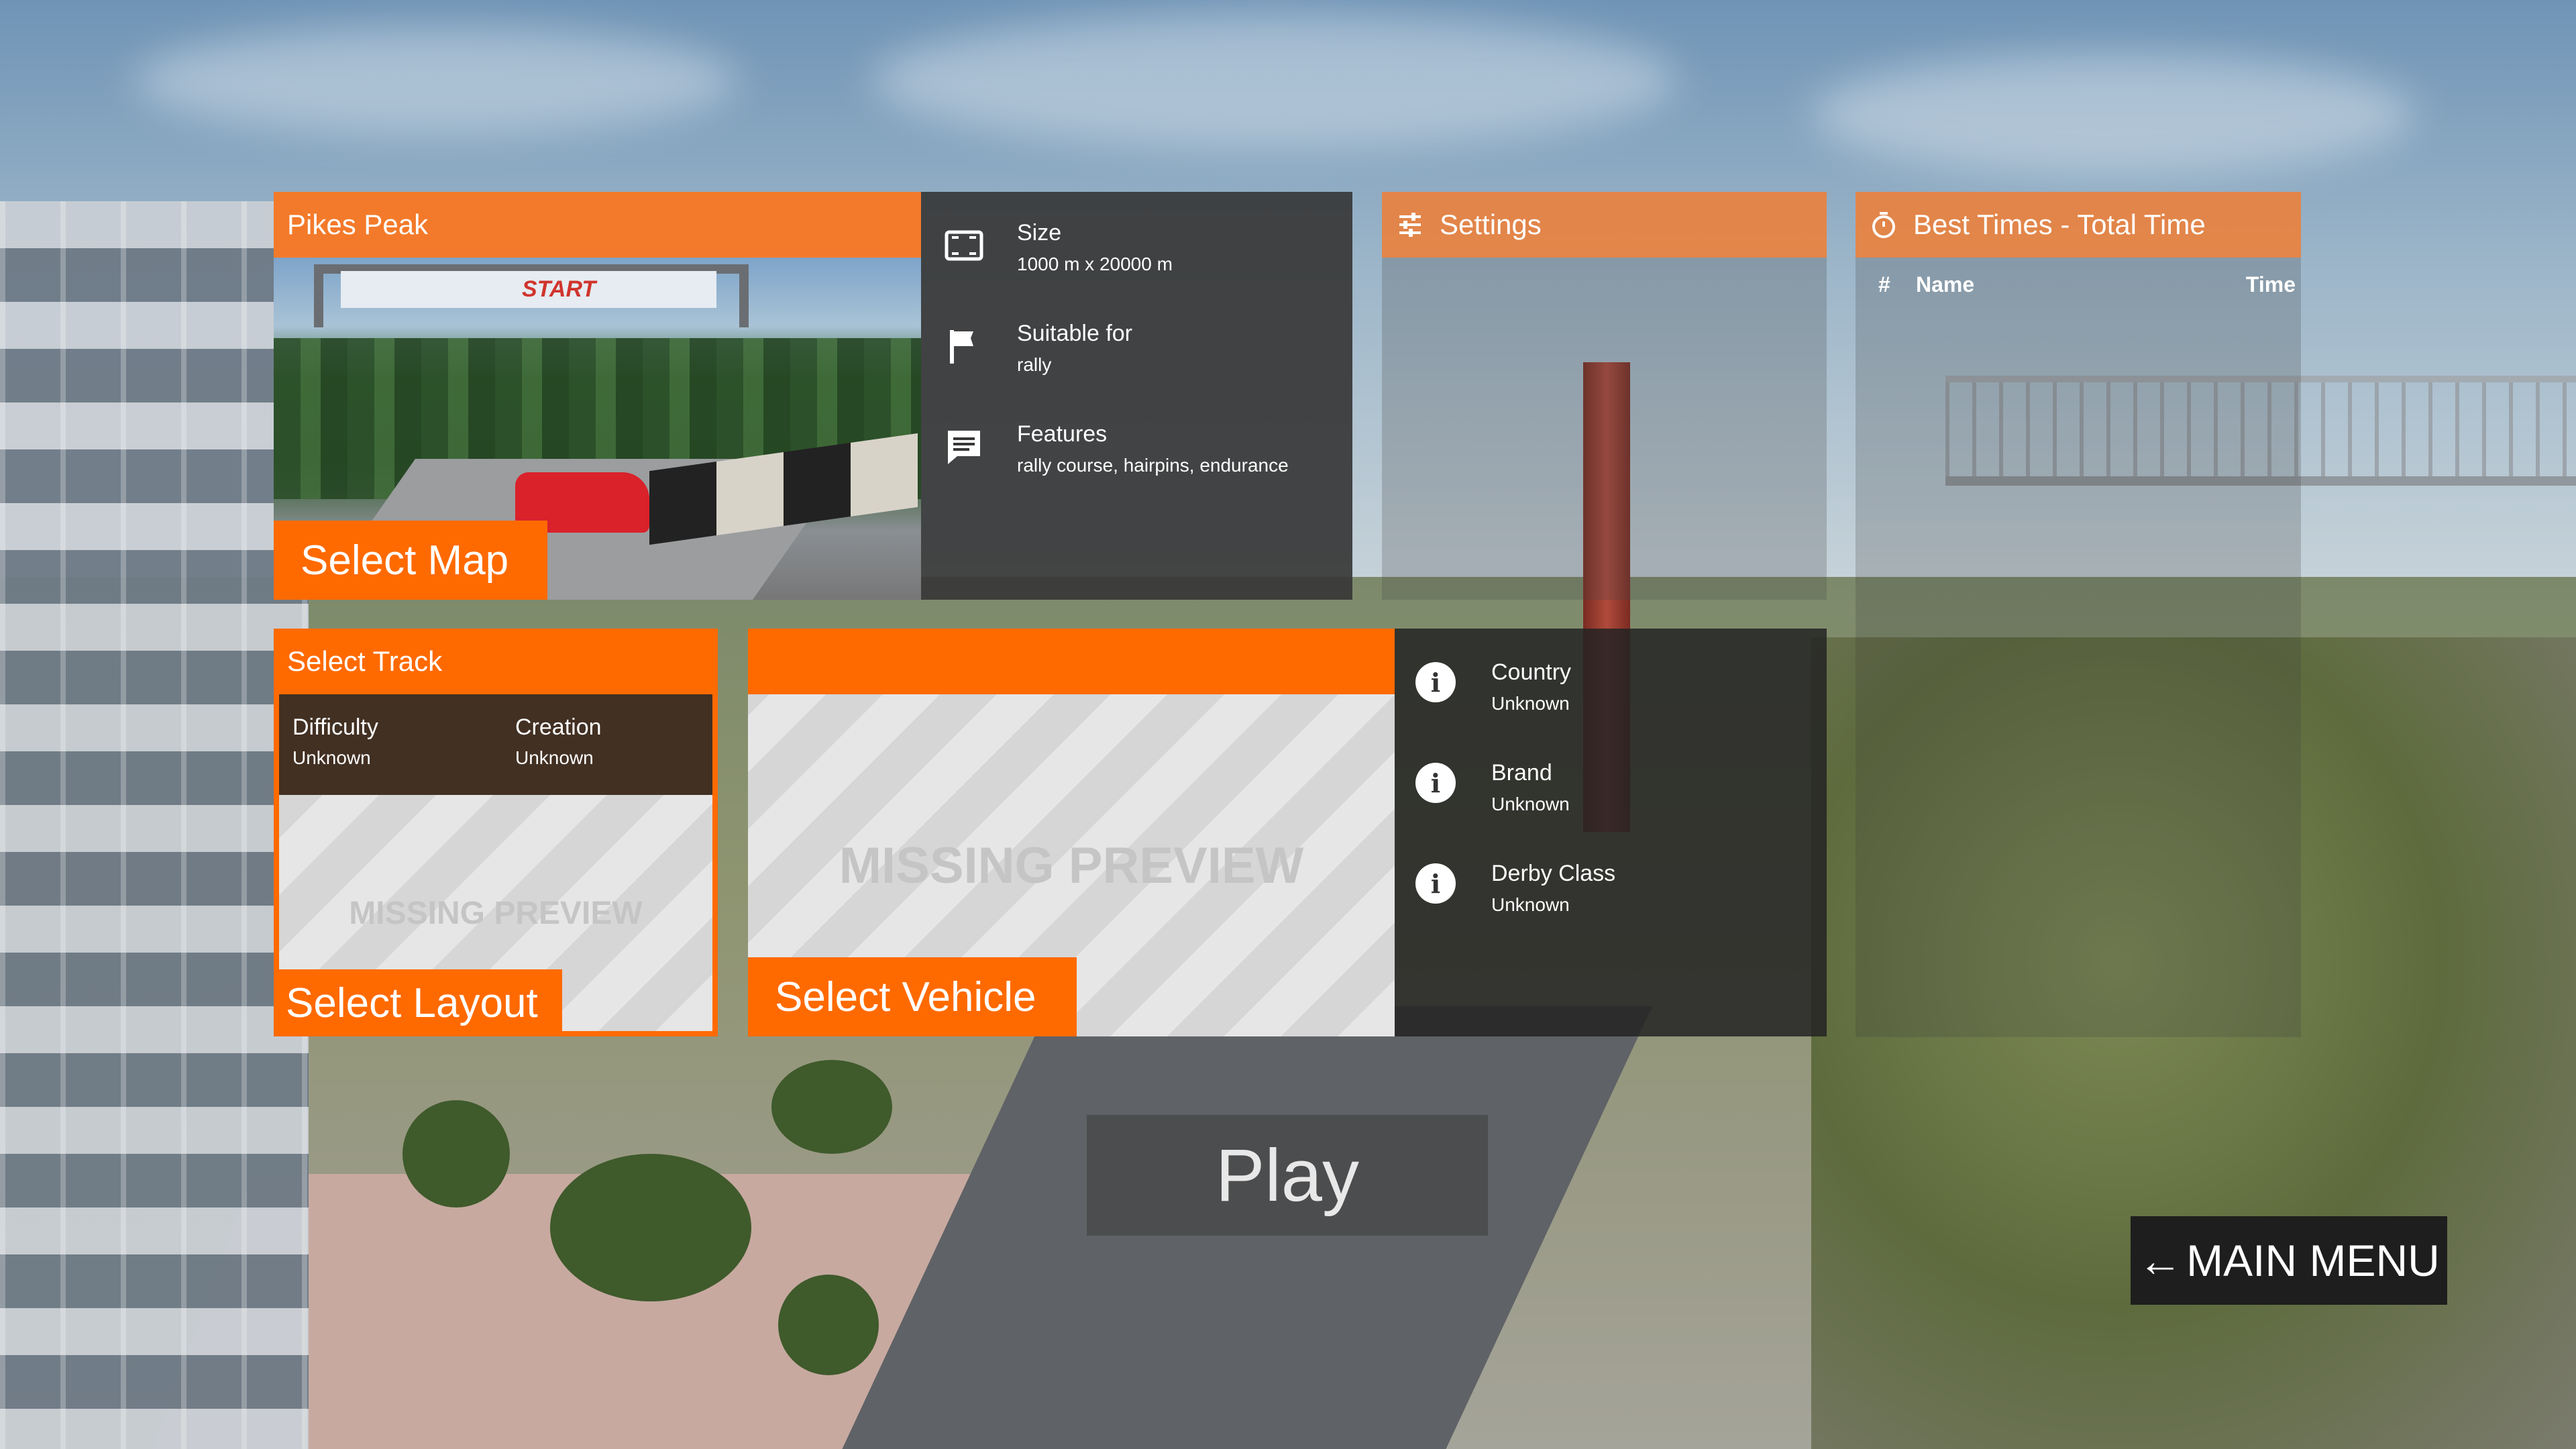 This screenshot has width=2576, height=1449. I want to click on map-card: Pikes Peak START Select Map, so click(597, 396).